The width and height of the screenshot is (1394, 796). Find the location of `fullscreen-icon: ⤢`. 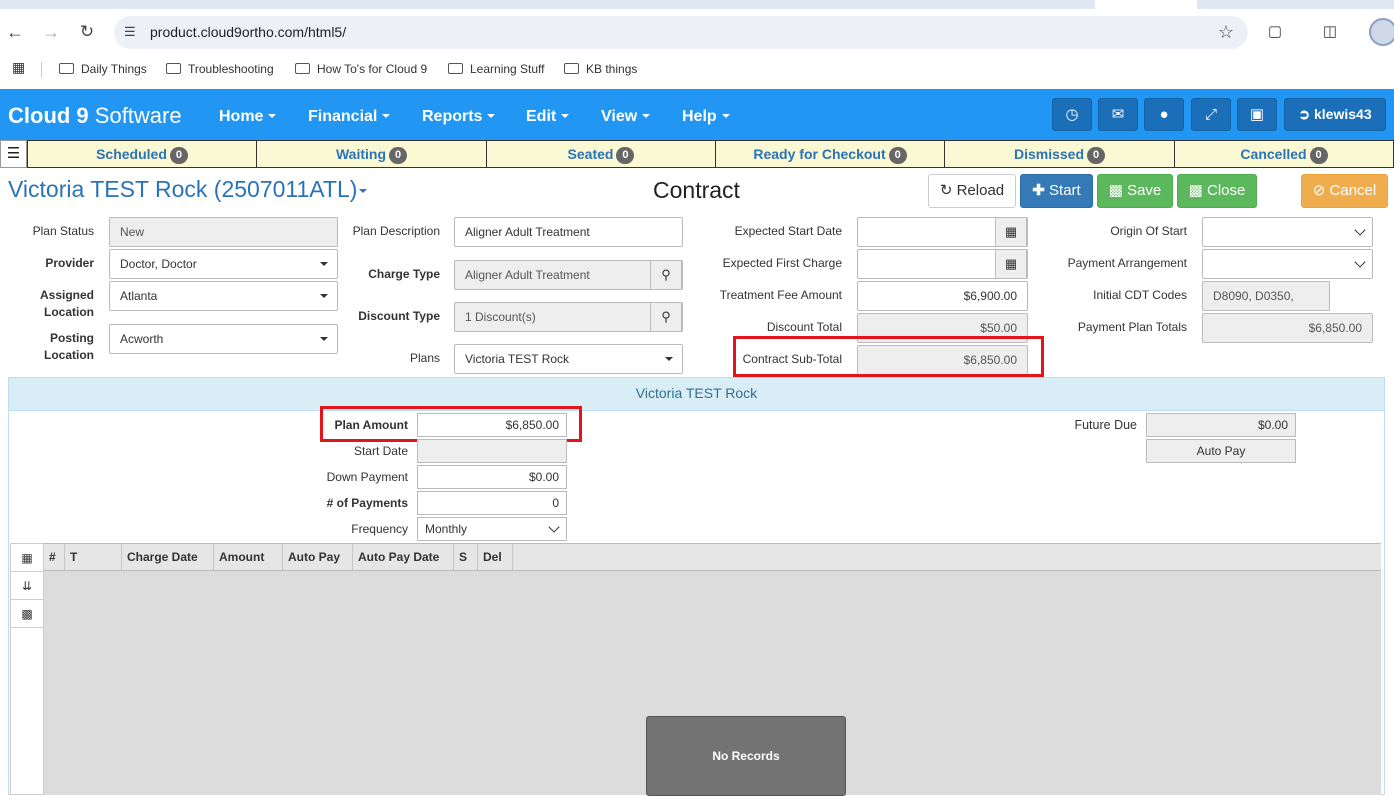

fullscreen-icon: ⤢ is located at coordinates (1211, 114).